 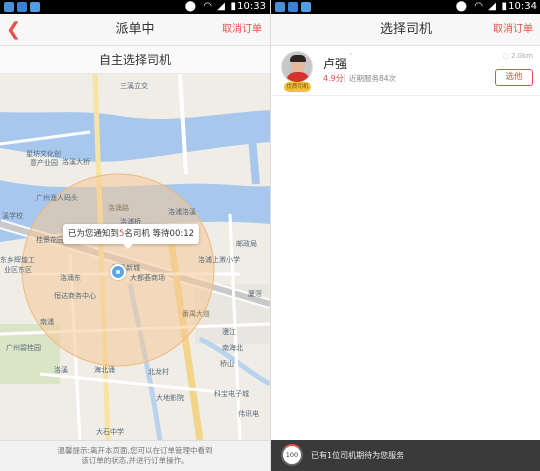 I want to click on map-label: 溪学校, so click(x=12, y=216).